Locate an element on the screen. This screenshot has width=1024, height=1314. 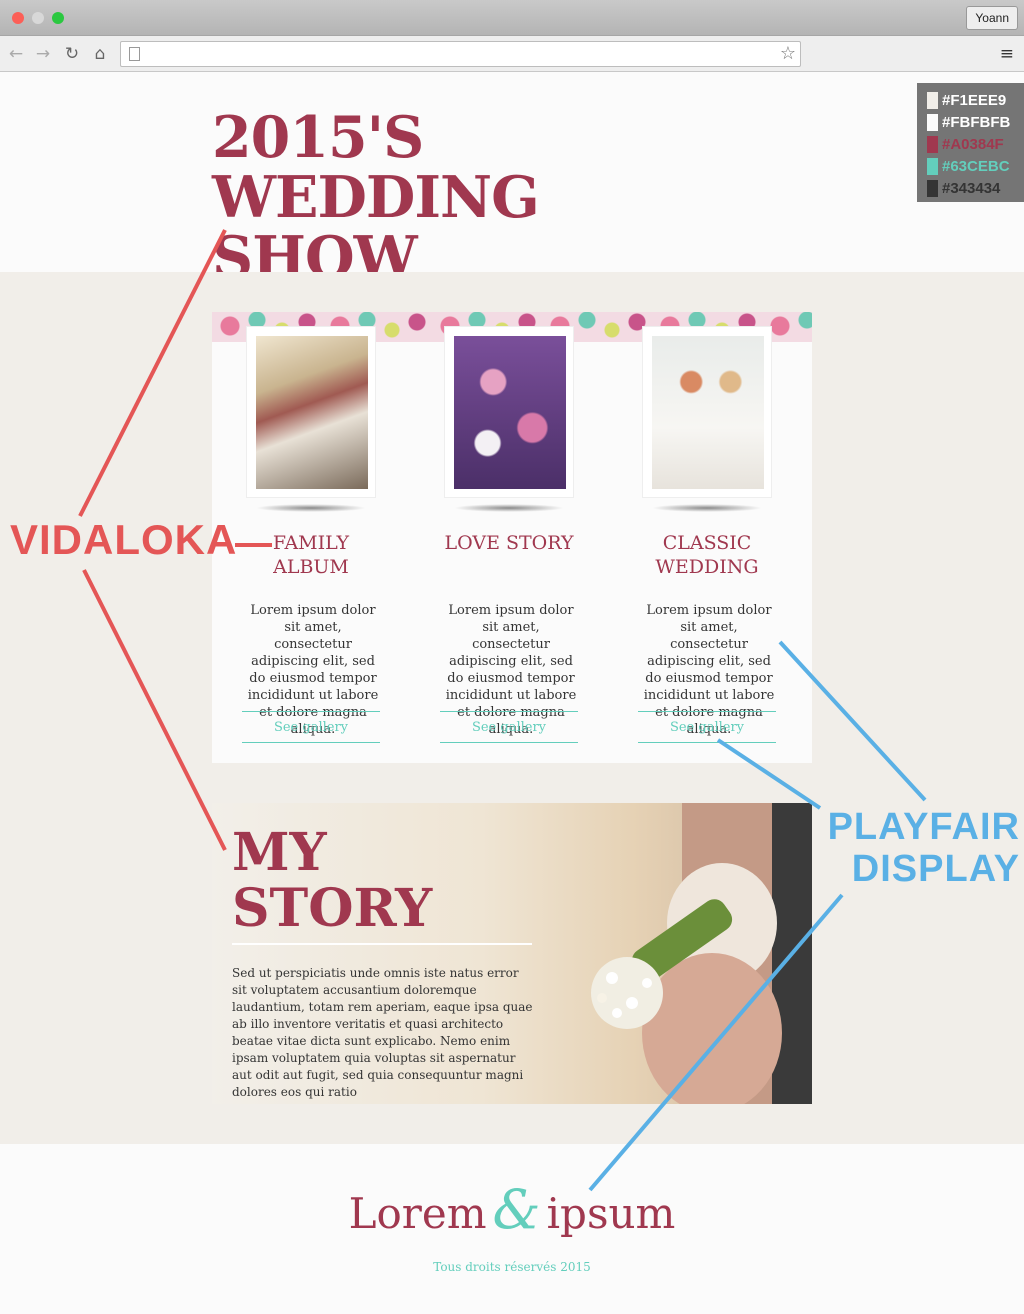
body-font-line1: PLAYFAIR is located at coordinates (923, 827).